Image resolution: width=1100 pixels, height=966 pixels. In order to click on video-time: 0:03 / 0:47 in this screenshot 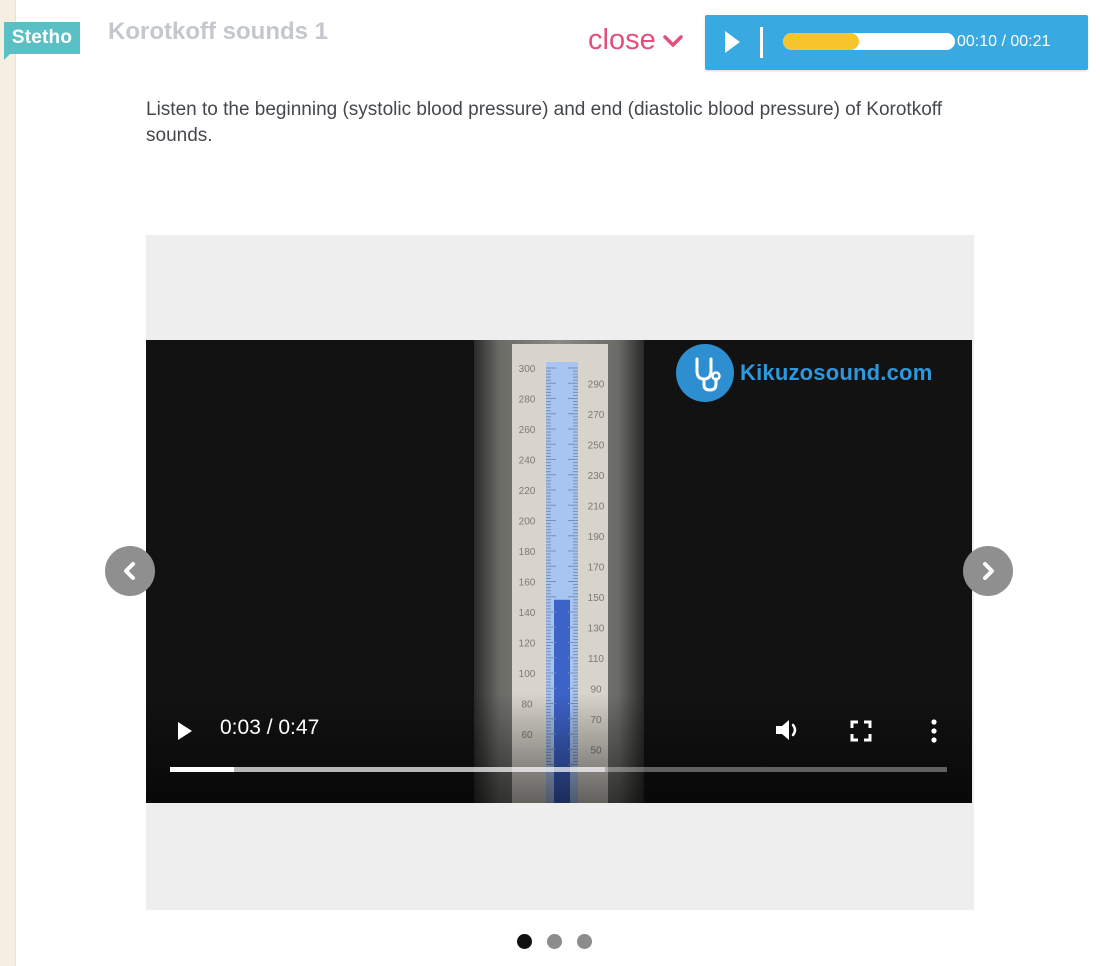, I will do `click(270, 727)`.